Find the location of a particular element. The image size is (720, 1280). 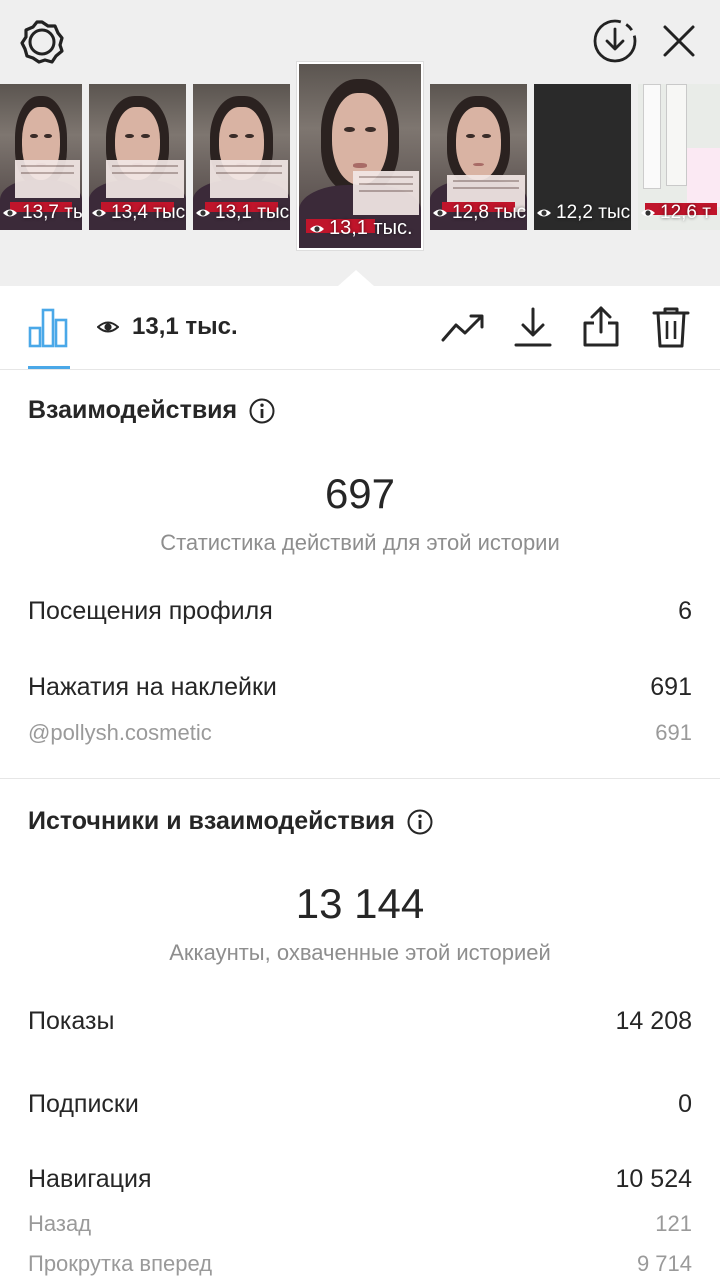

stat-value: 6 is located at coordinates (685, 611).